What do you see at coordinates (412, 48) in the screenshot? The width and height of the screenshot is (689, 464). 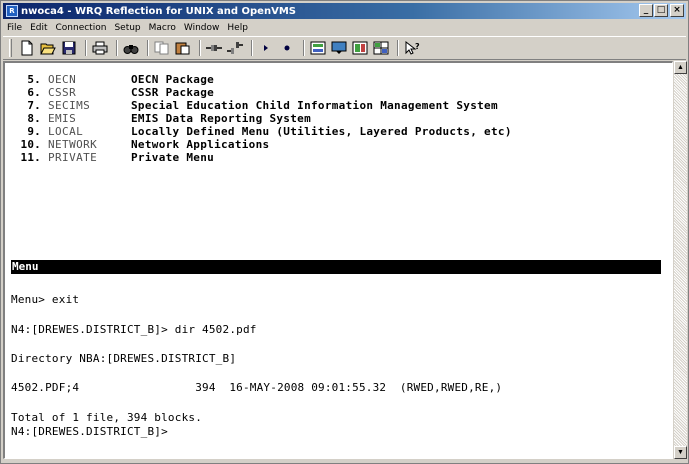 I see `help-pointer-icon: ?` at bounding box center [412, 48].